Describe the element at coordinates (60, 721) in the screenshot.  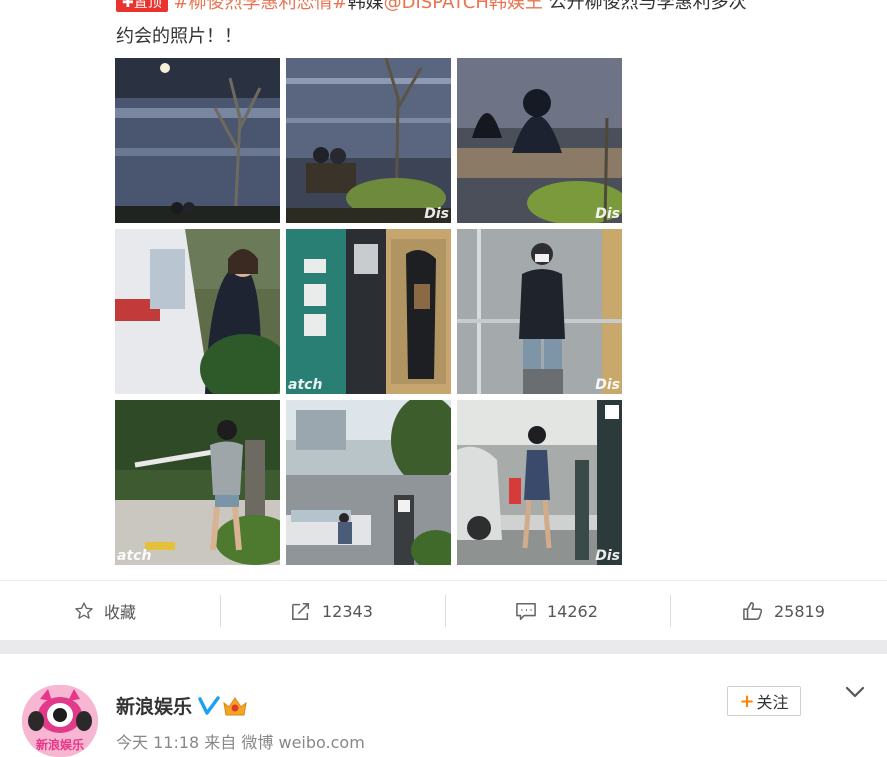
I see `avatar: 新浪娱乐` at that location.